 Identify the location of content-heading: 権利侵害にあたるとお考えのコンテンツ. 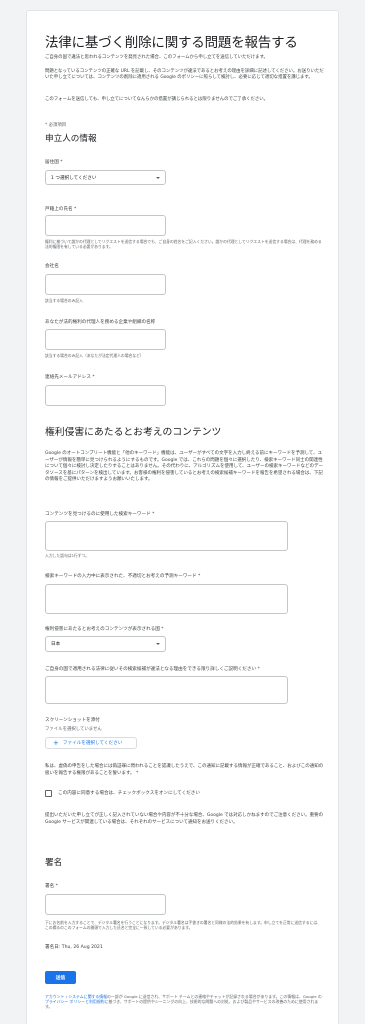
(133, 432).